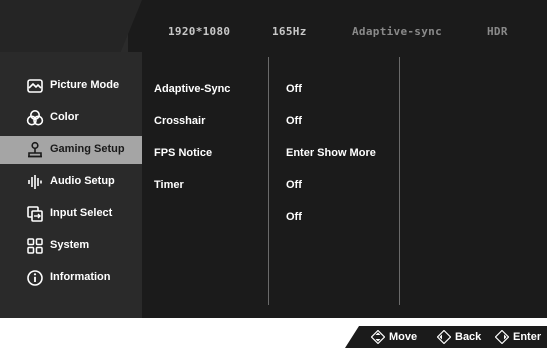 Image resolution: width=547 pixels, height=348 pixels. I want to click on back-joystick-icon, so click(444, 337).